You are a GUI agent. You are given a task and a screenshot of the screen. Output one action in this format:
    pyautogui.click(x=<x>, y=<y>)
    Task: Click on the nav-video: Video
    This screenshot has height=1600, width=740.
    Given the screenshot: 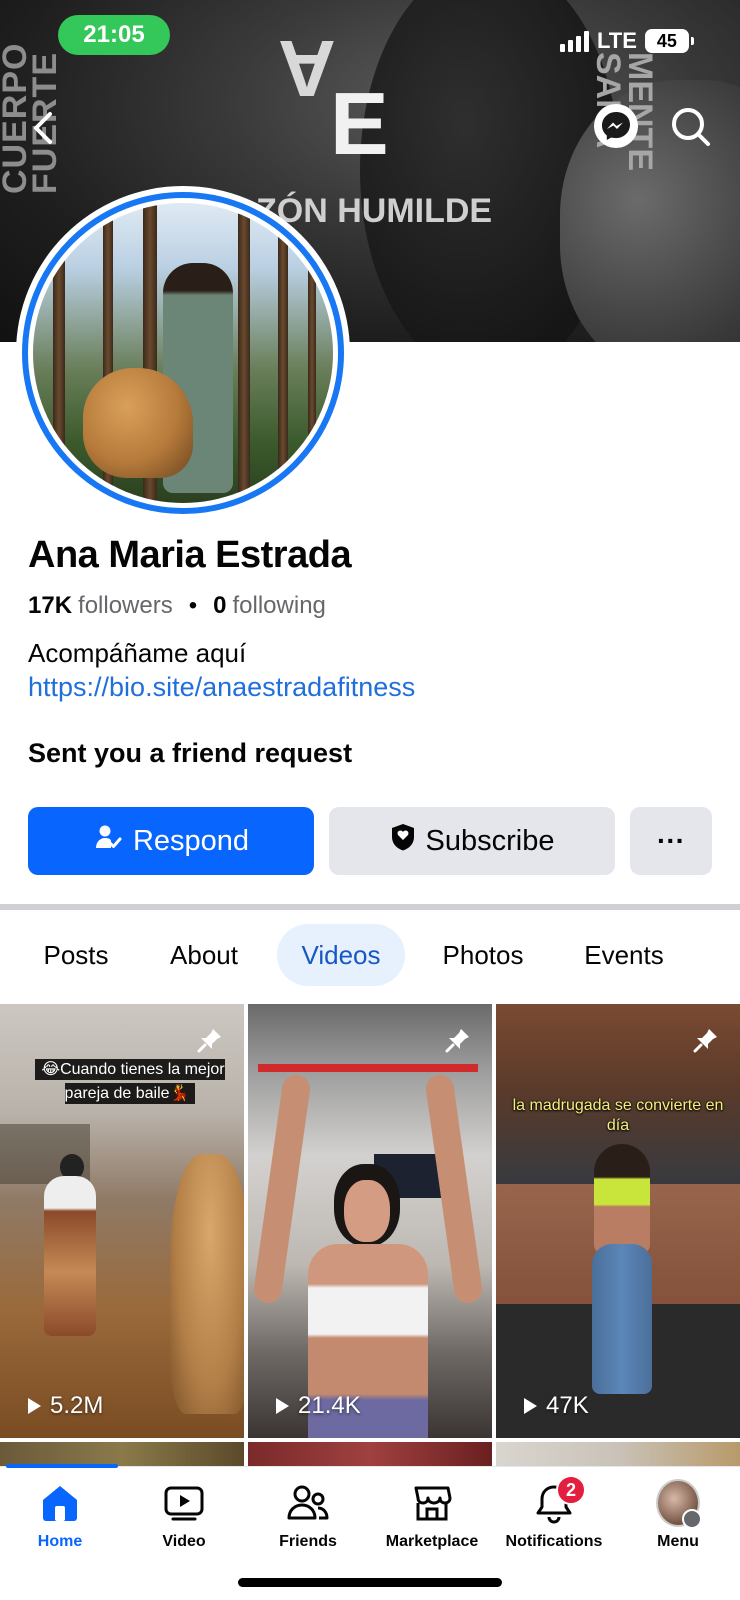 What is the action you would take?
    pyautogui.click(x=184, y=1516)
    